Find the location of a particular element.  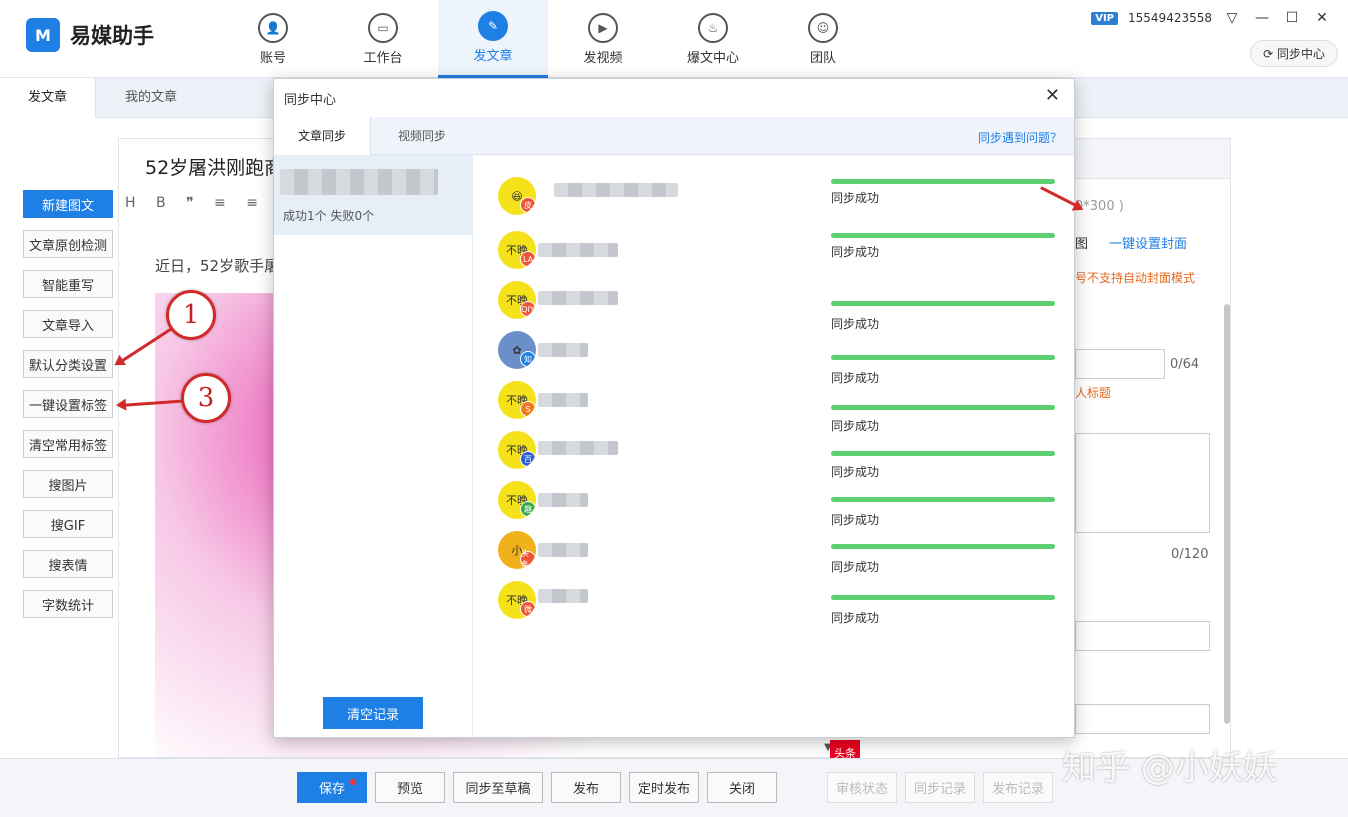

search-images-button: 搜图片 is located at coordinates (68, 484).